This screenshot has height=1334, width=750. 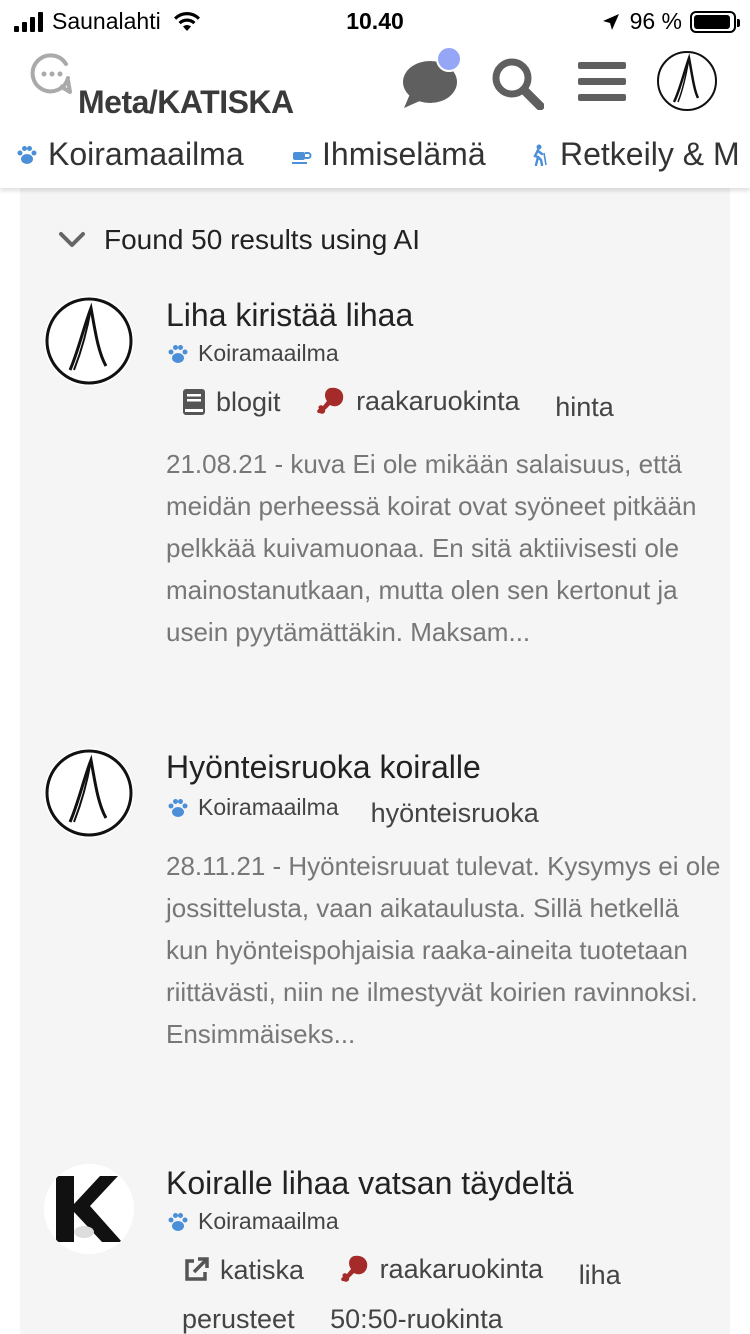 What do you see at coordinates (375, 21) in the screenshot?
I see `status-bar: Saunalahti 10.40 96 %` at bounding box center [375, 21].